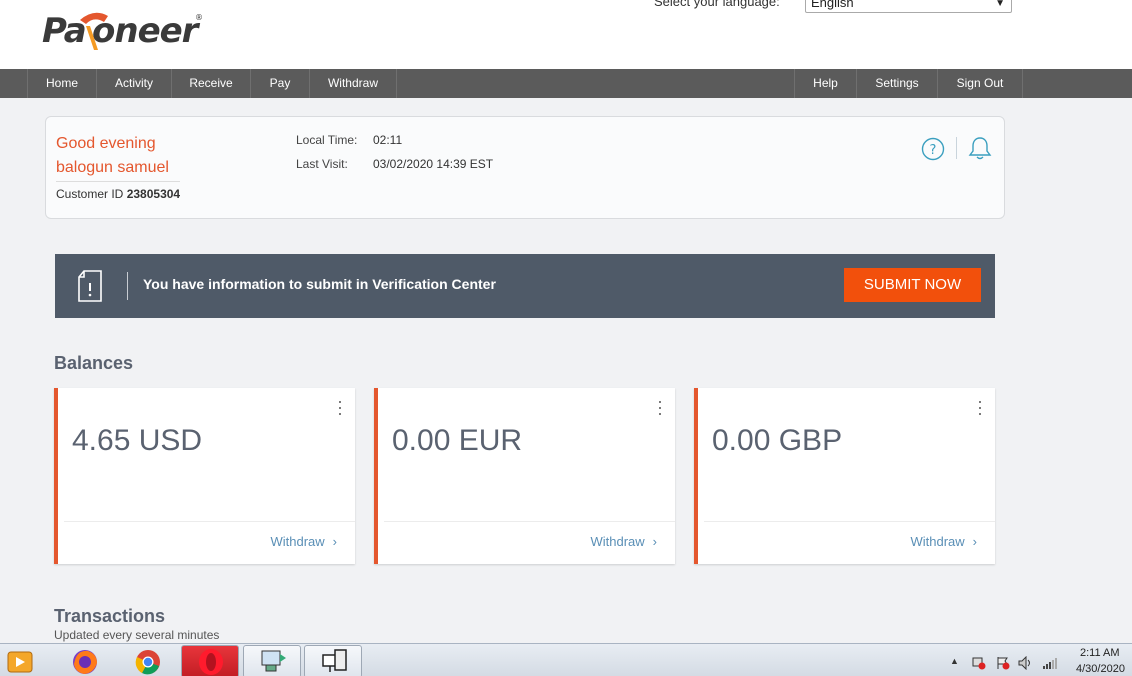  I want to click on language-label: Select your language:, so click(717, 4).